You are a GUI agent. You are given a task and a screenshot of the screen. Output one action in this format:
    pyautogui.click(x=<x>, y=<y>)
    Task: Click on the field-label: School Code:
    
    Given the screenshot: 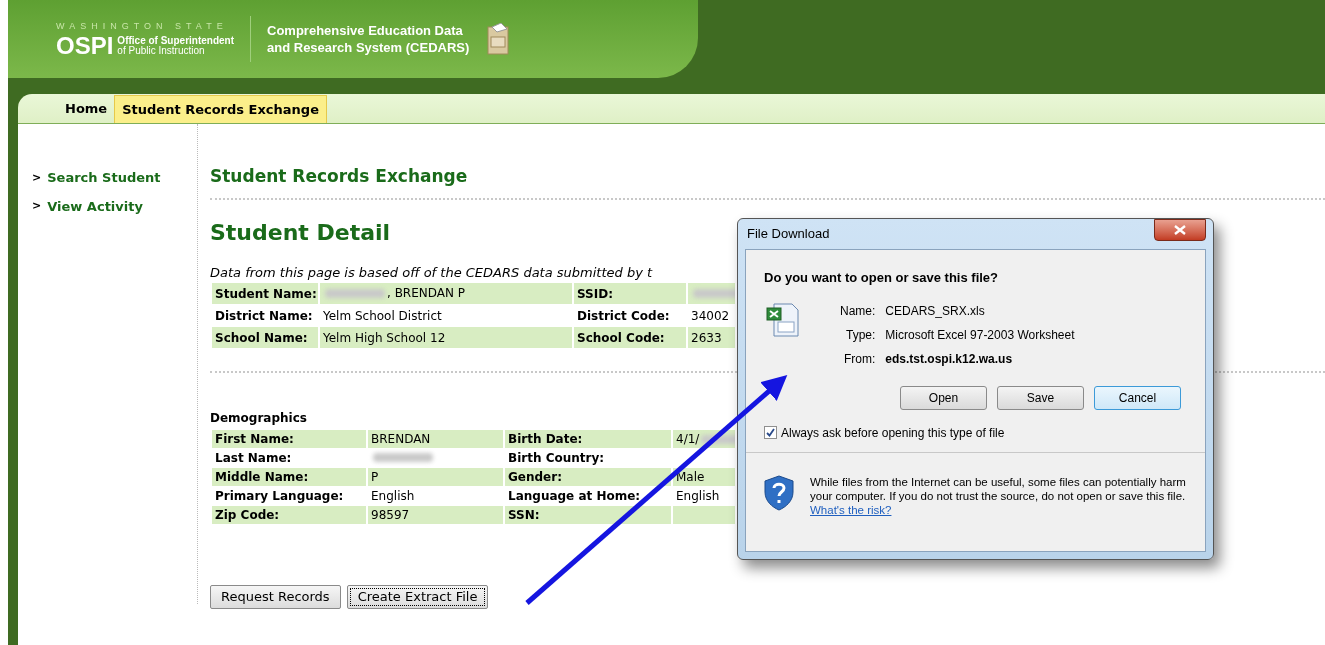 What is the action you would take?
    pyautogui.click(x=621, y=337)
    